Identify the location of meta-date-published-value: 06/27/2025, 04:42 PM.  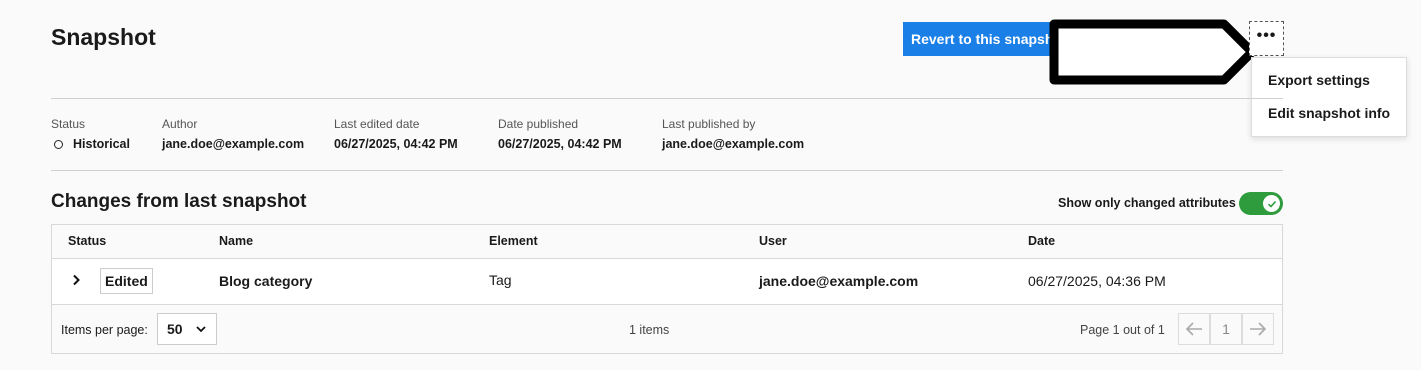
(560, 144).